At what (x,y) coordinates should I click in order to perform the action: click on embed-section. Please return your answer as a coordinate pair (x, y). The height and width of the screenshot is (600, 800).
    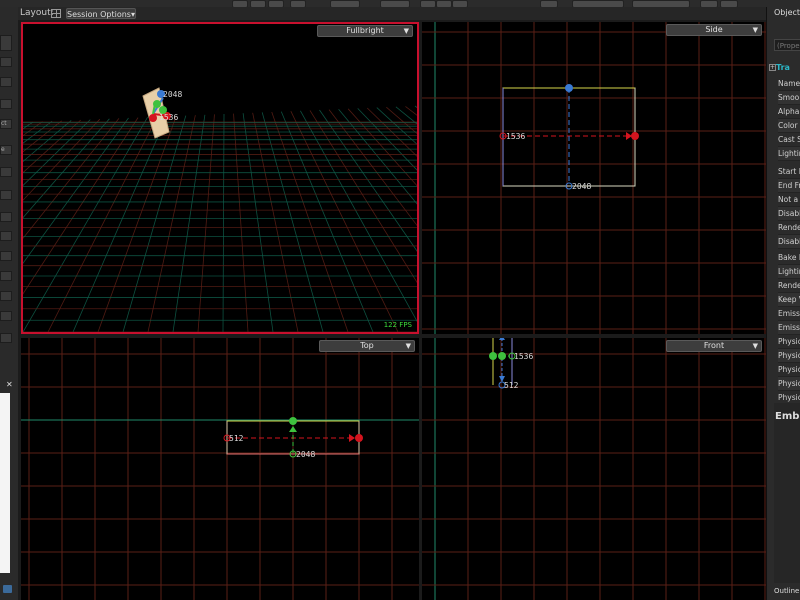
    Looking at the image, I should click on (787, 493).